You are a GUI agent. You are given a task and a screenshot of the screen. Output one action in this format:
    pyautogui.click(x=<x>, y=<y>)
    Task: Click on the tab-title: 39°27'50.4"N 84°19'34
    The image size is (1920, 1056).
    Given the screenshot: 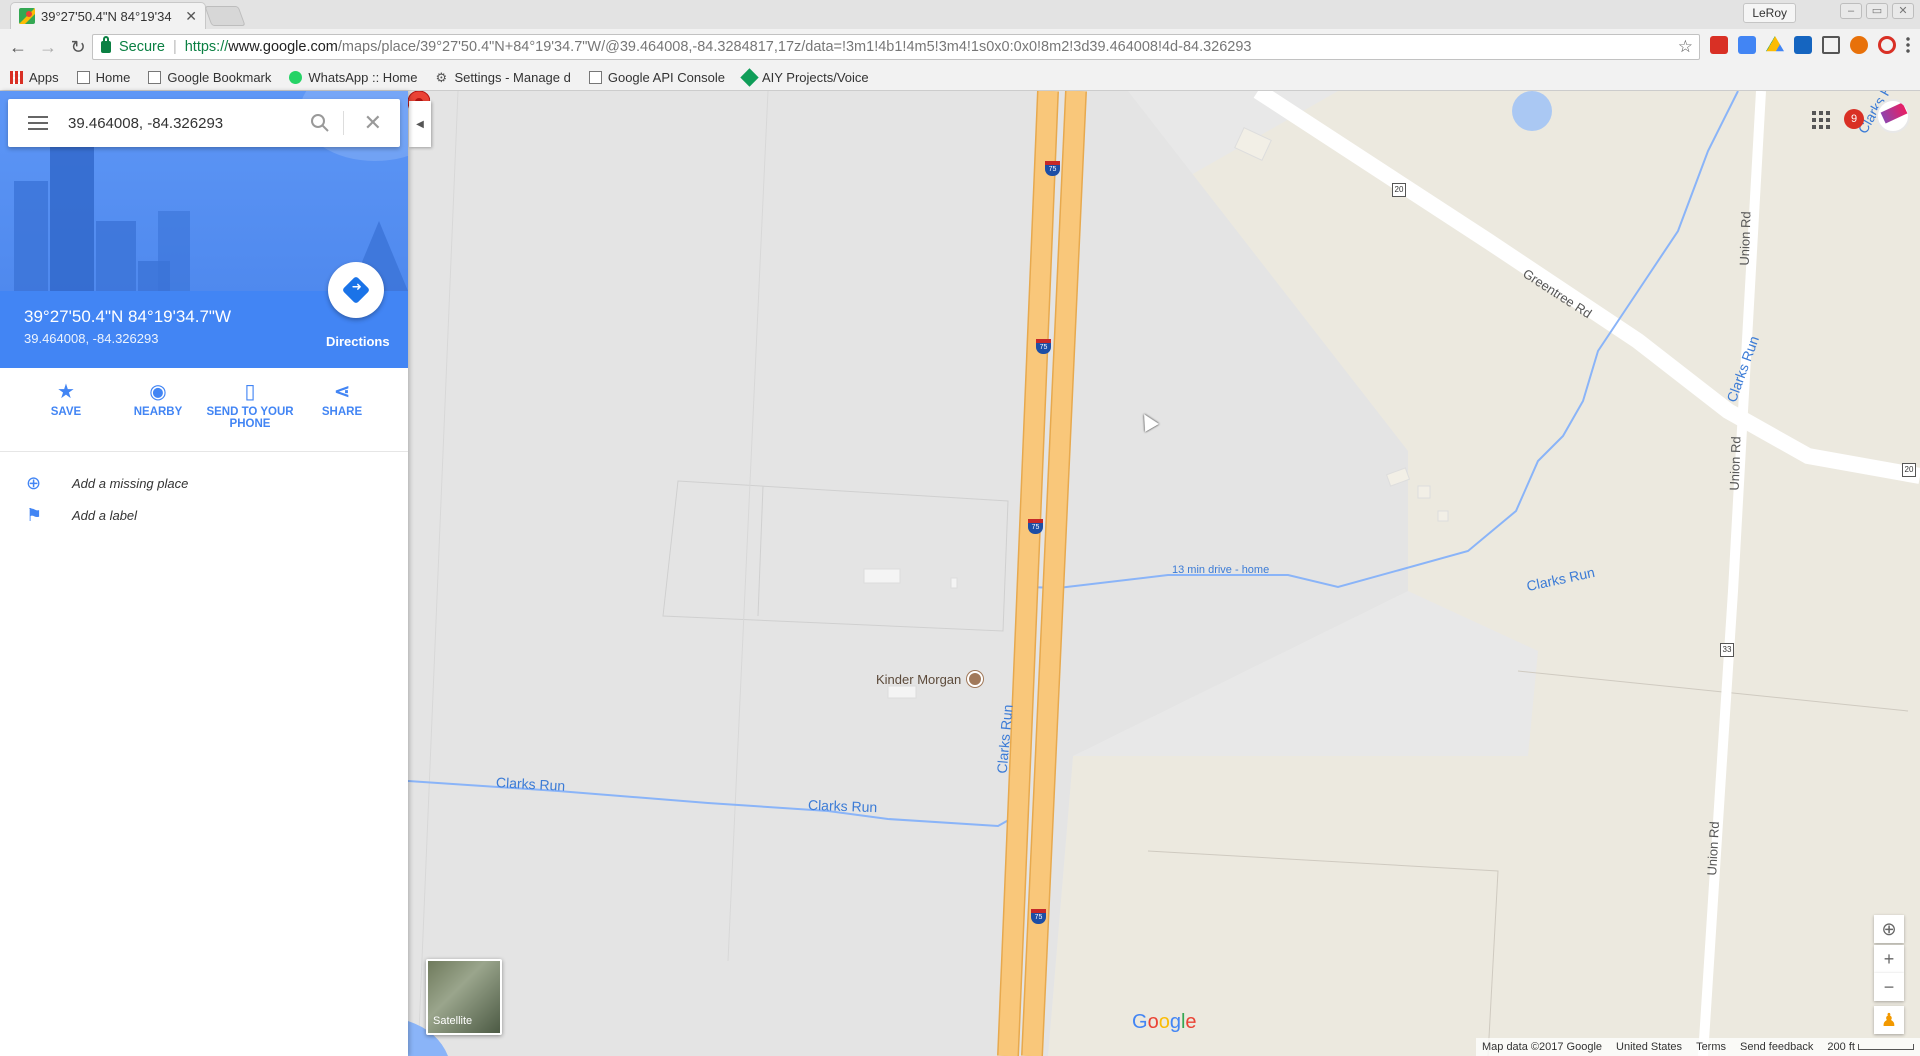 What is the action you would take?
    pyautogui.click(x=106, y=16)
    